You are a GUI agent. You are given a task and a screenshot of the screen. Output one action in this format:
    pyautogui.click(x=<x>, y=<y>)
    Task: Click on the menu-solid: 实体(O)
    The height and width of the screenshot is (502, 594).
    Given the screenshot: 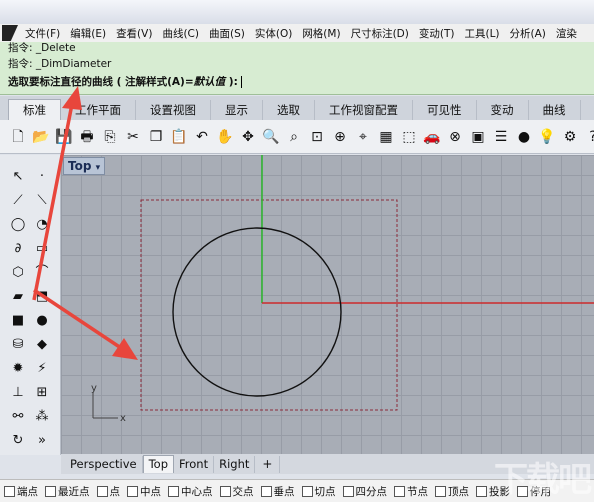 What is the action you would take?
    pyautogui.click(x=273, y=33)
    